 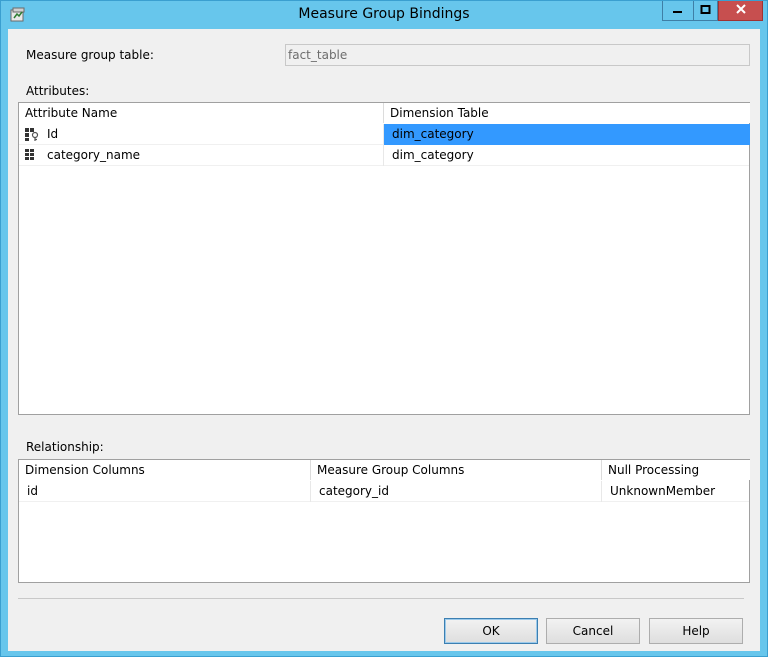 What do you see at coordinates (517, 55) in the screenshot?
I see `measure-group-table-field: fact_table` at bounding box center [517, 55].